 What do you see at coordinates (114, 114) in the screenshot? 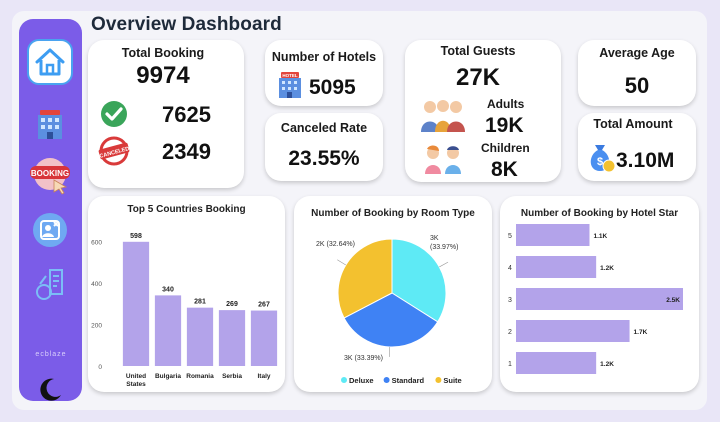
I see `check-icon` at bounding box center [114, 114].